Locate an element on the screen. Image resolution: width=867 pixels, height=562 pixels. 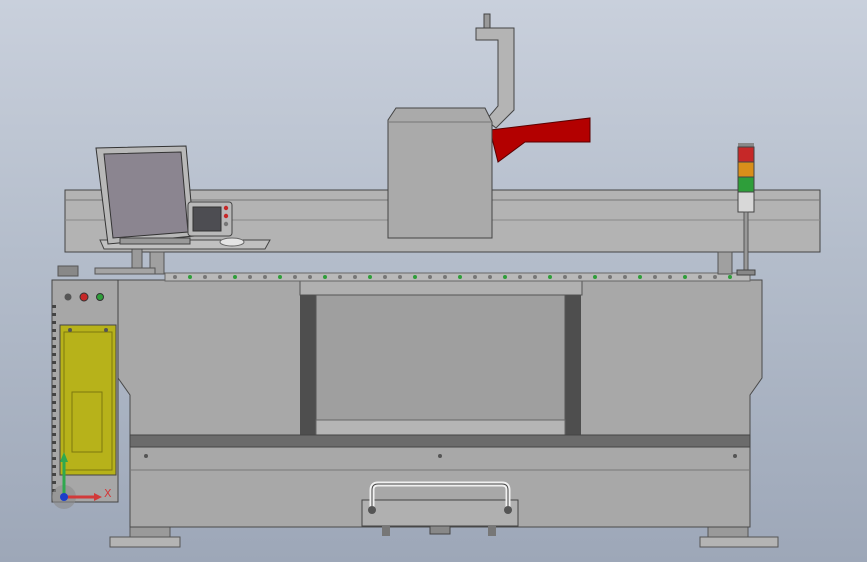
base-stripe is located at coordinates (440, 441).